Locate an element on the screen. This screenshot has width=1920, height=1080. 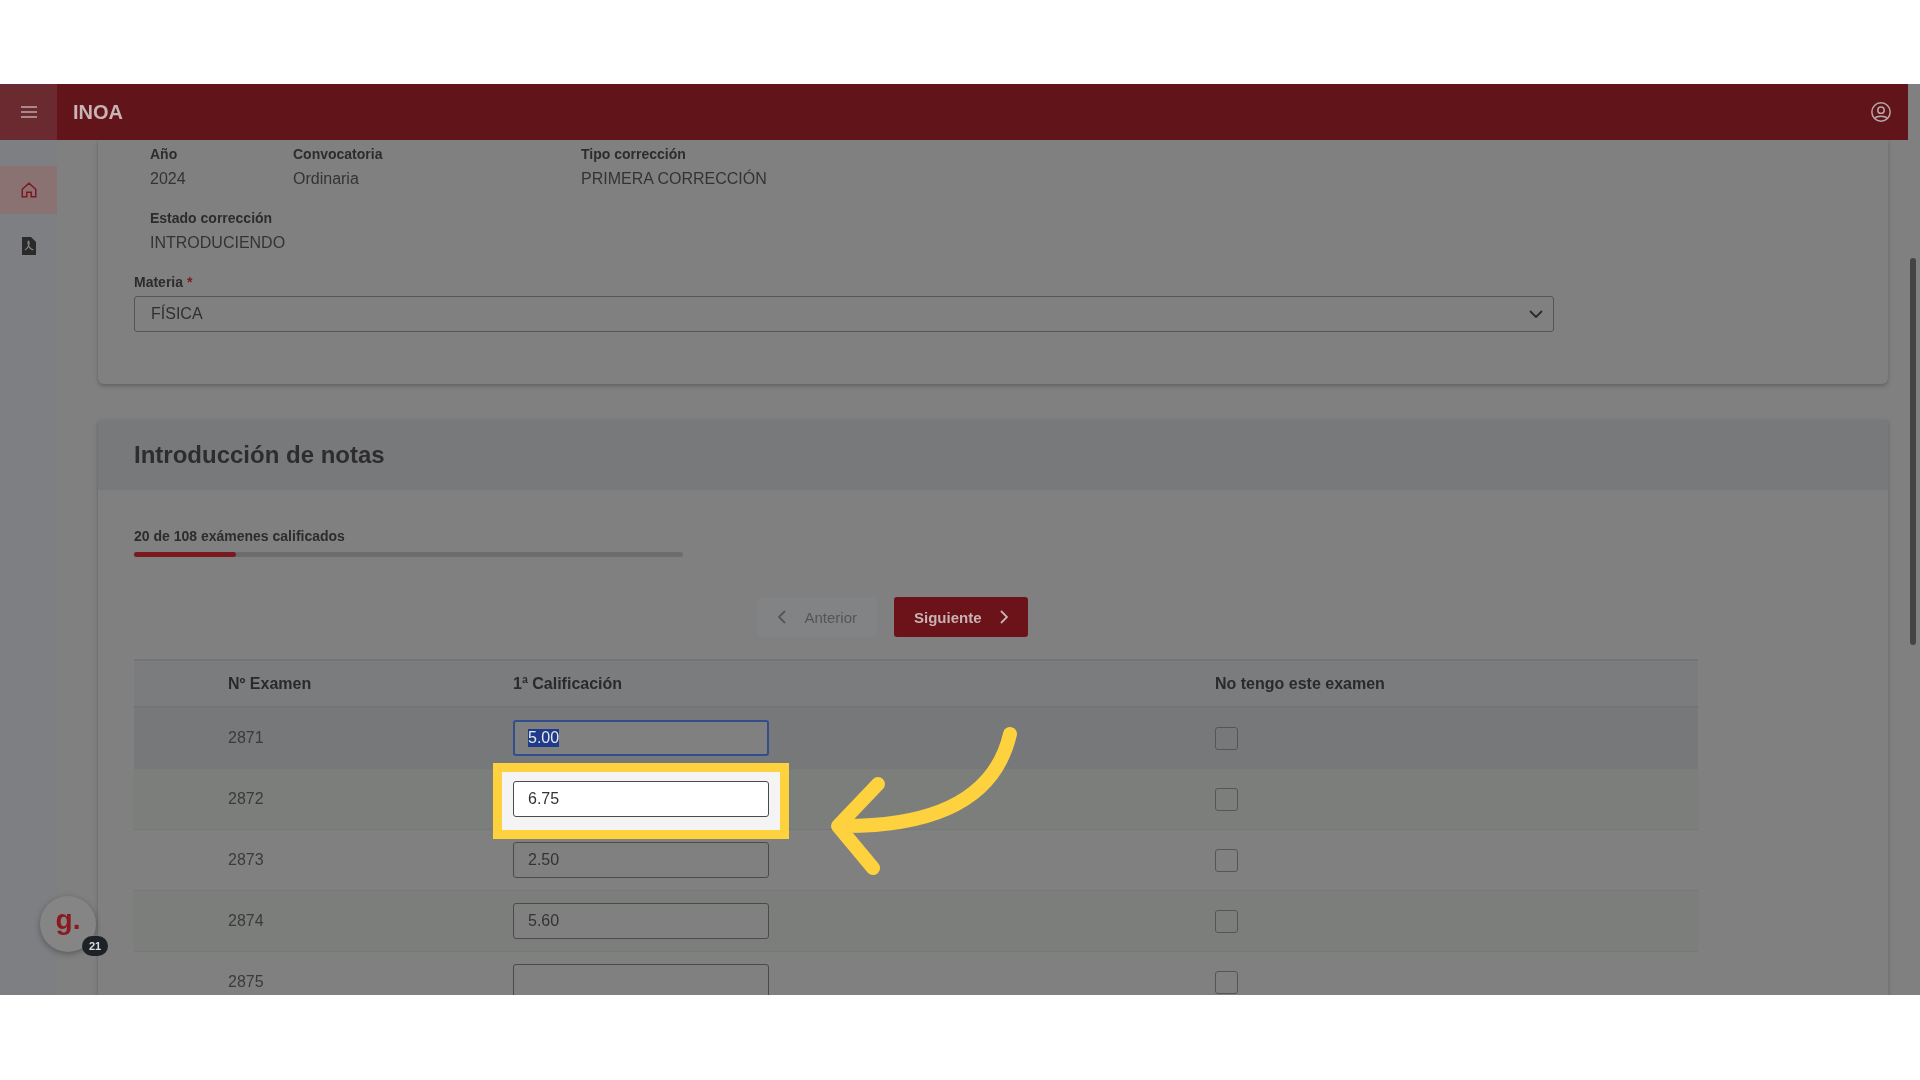
exam-number: 2874 is located at coordinates (246, 921).